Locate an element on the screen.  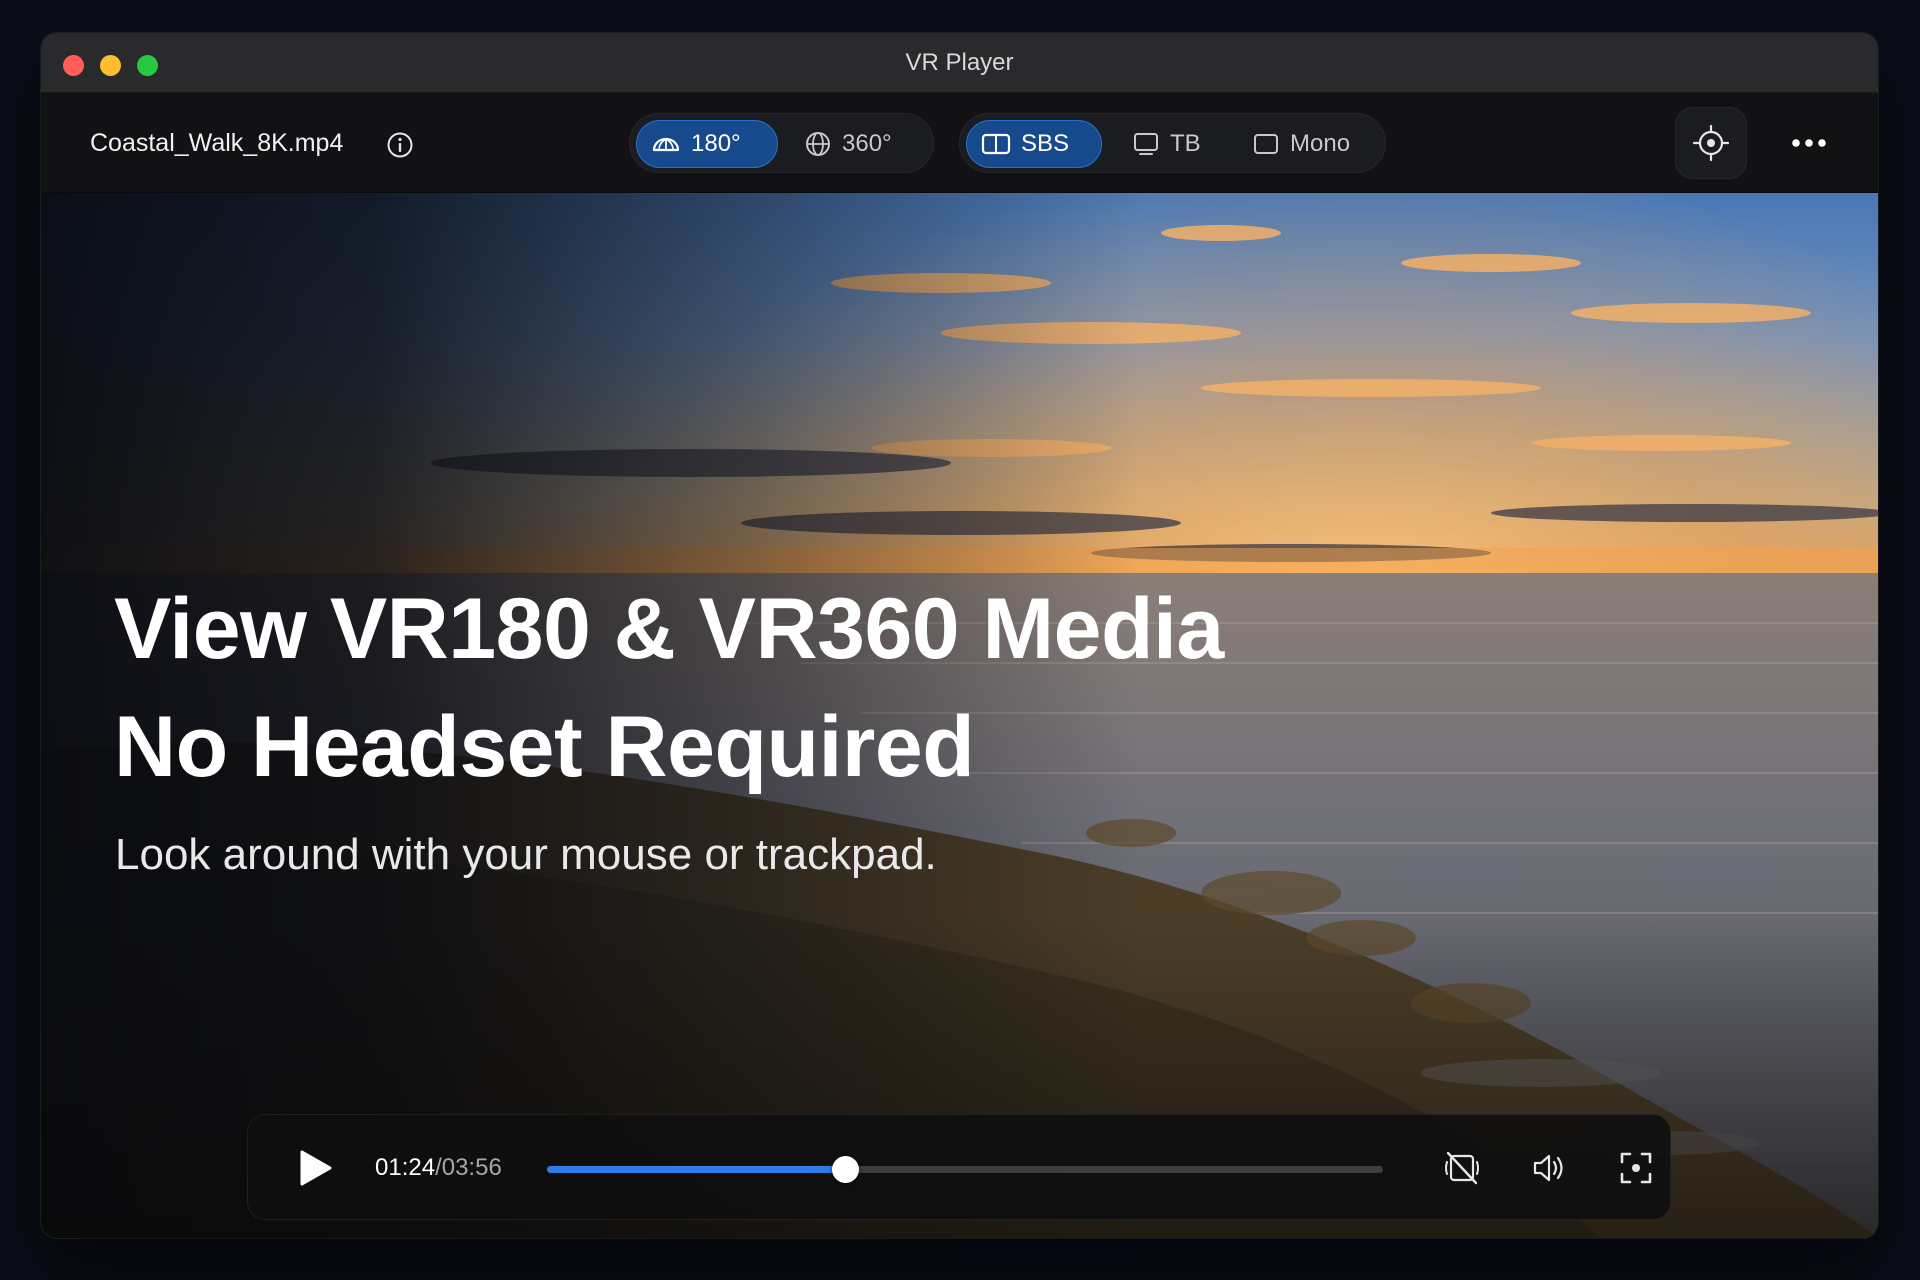
layout-sbs-button: SBS is located at coordinates (1034, 144).